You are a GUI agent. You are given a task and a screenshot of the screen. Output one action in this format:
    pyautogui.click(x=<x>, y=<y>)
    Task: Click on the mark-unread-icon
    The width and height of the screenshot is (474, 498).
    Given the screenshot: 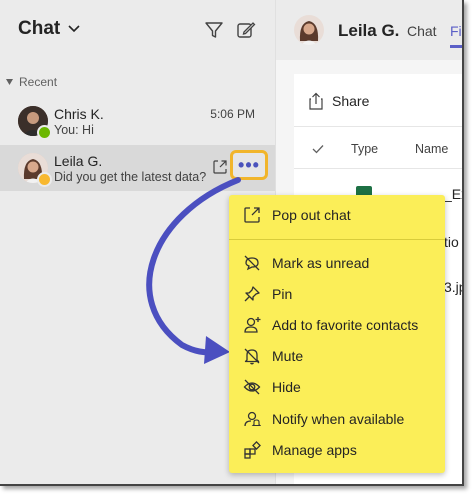 What is the action you would take?
    pyautogui.click(x=252, y=263)
    